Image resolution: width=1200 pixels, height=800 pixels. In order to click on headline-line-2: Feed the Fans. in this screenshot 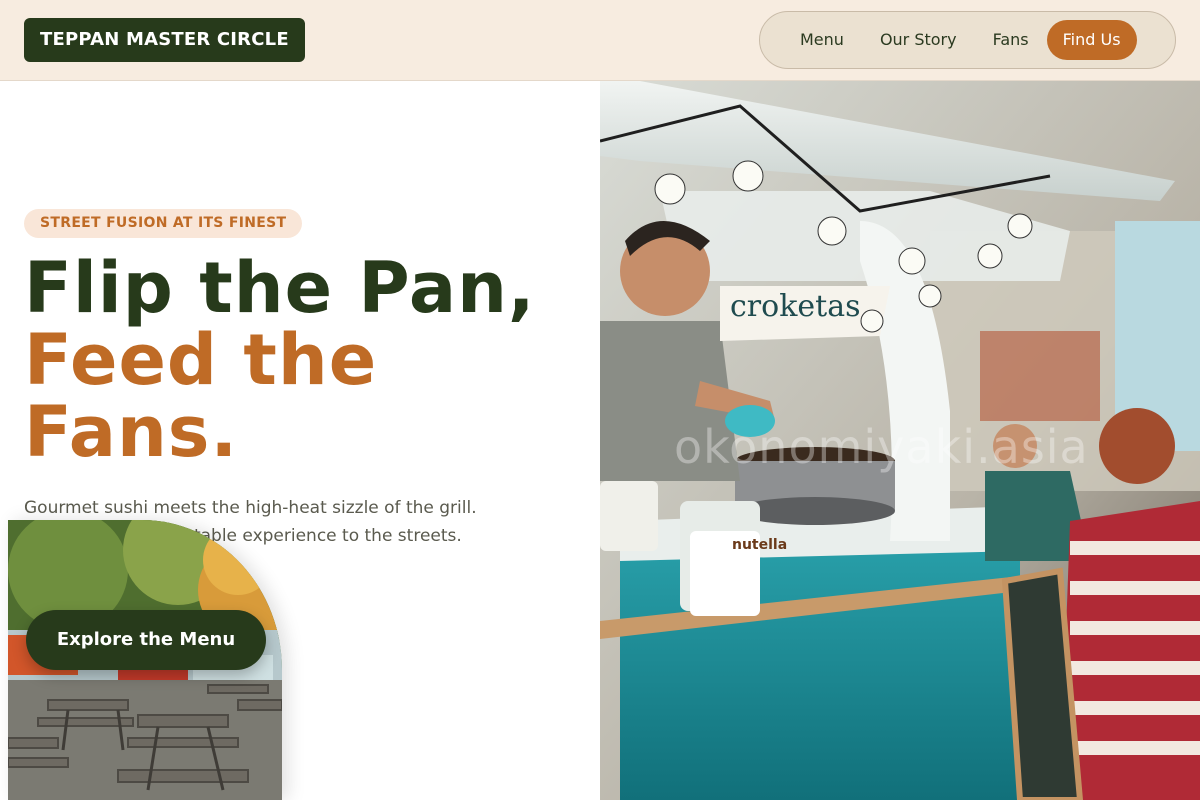, I will do `click(201, 396)`.